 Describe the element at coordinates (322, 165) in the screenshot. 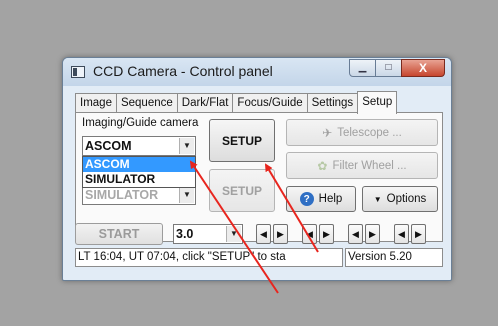

I see `filter-wheel-icon: ✿` at that location.